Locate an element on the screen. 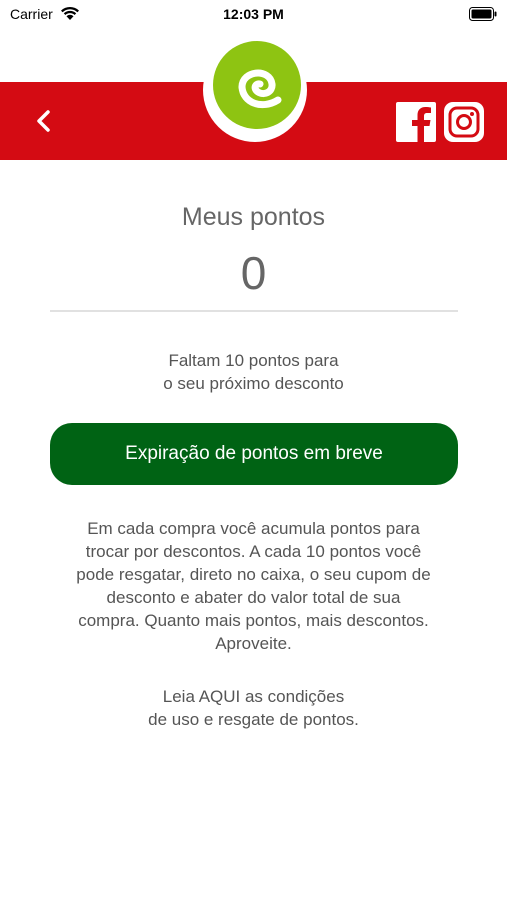  terms-line: de uso e resgate de pontos. is located at coordinates (253, 719).